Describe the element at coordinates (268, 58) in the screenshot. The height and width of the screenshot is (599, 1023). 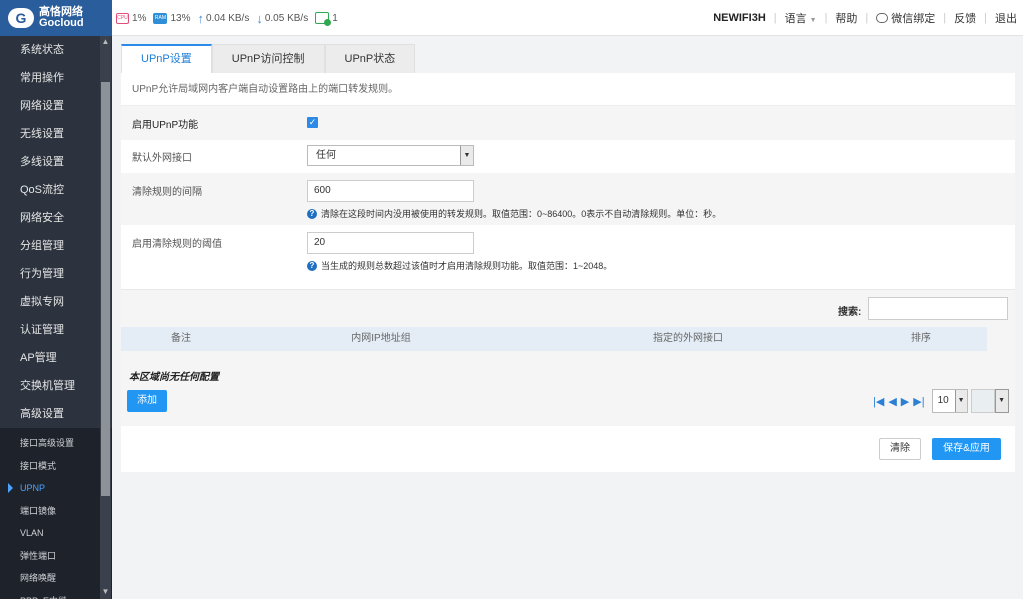
I see `tab-upnp-access-control: UPnP访问控制` at that location.